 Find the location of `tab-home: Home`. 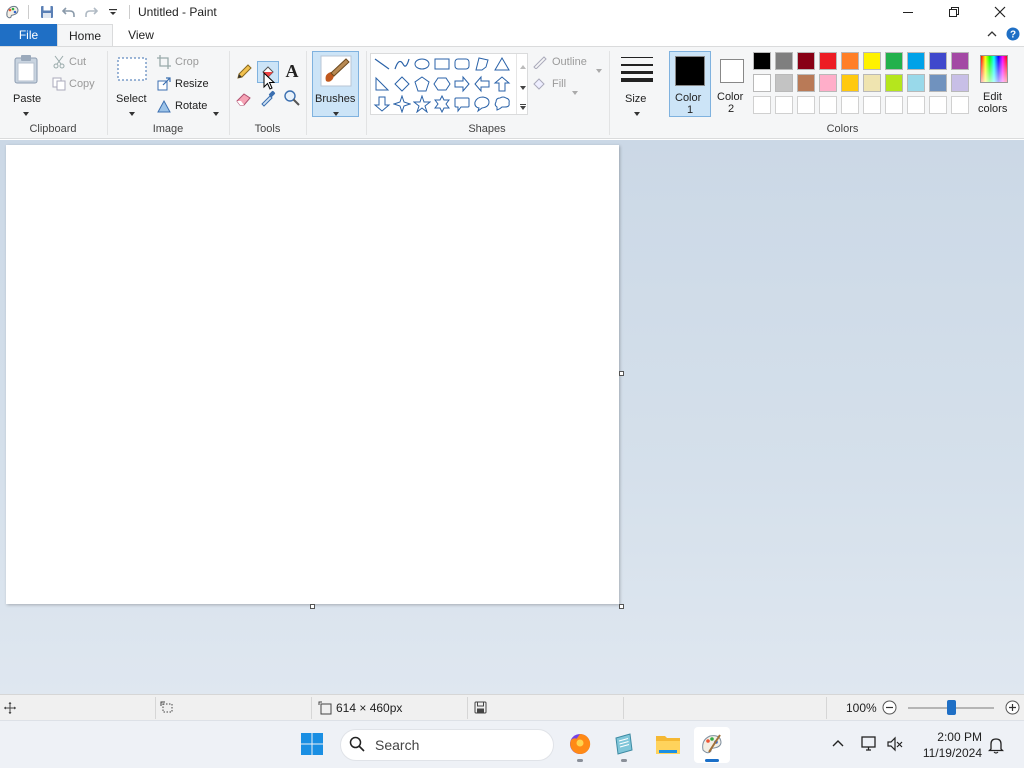

tab-home: Home is located at coordinates (85, 35).